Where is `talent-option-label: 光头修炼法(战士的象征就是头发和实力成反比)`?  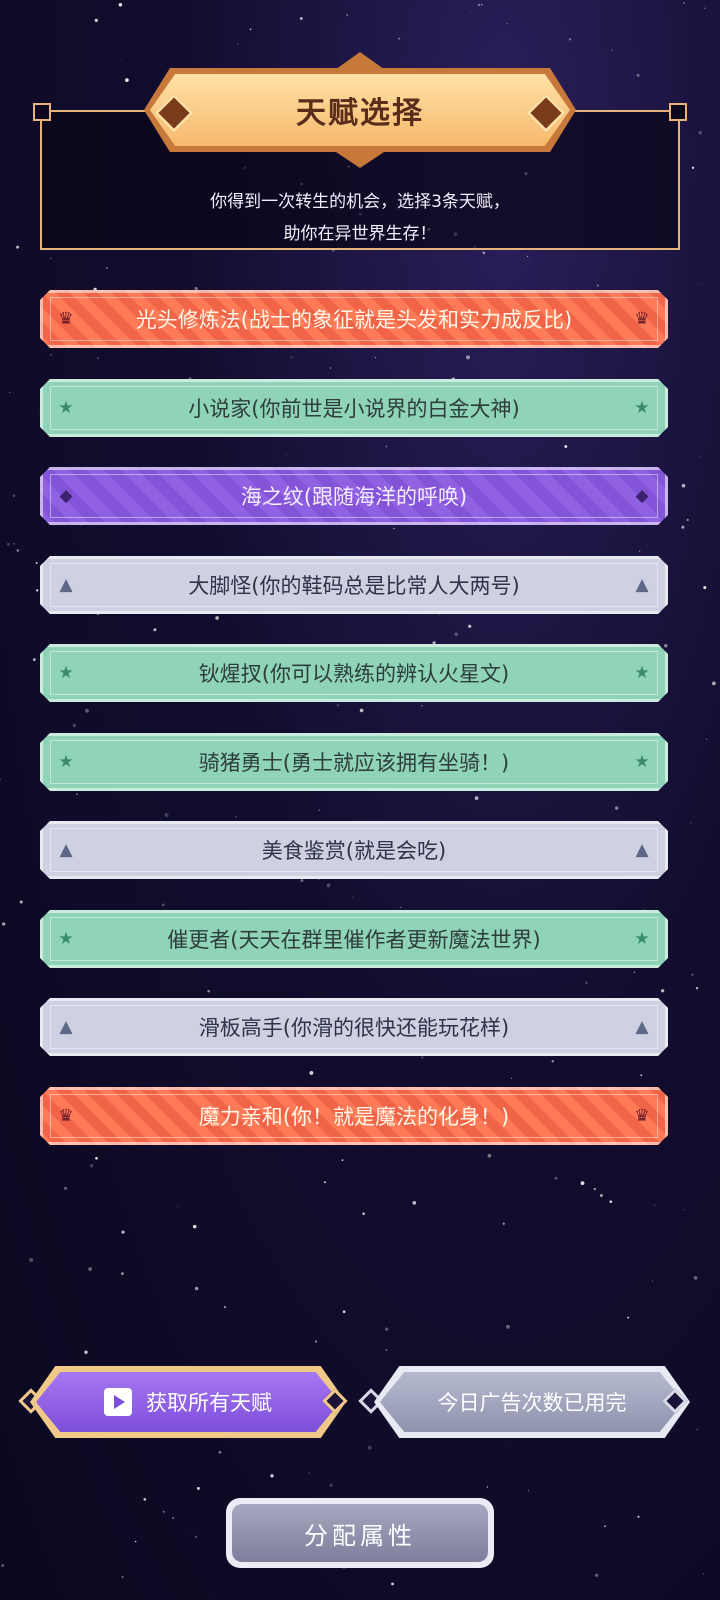 talent-option-label: 光头修炼法(战士的象征就是头发和实力成反比) is located at coordinates (354, 320).